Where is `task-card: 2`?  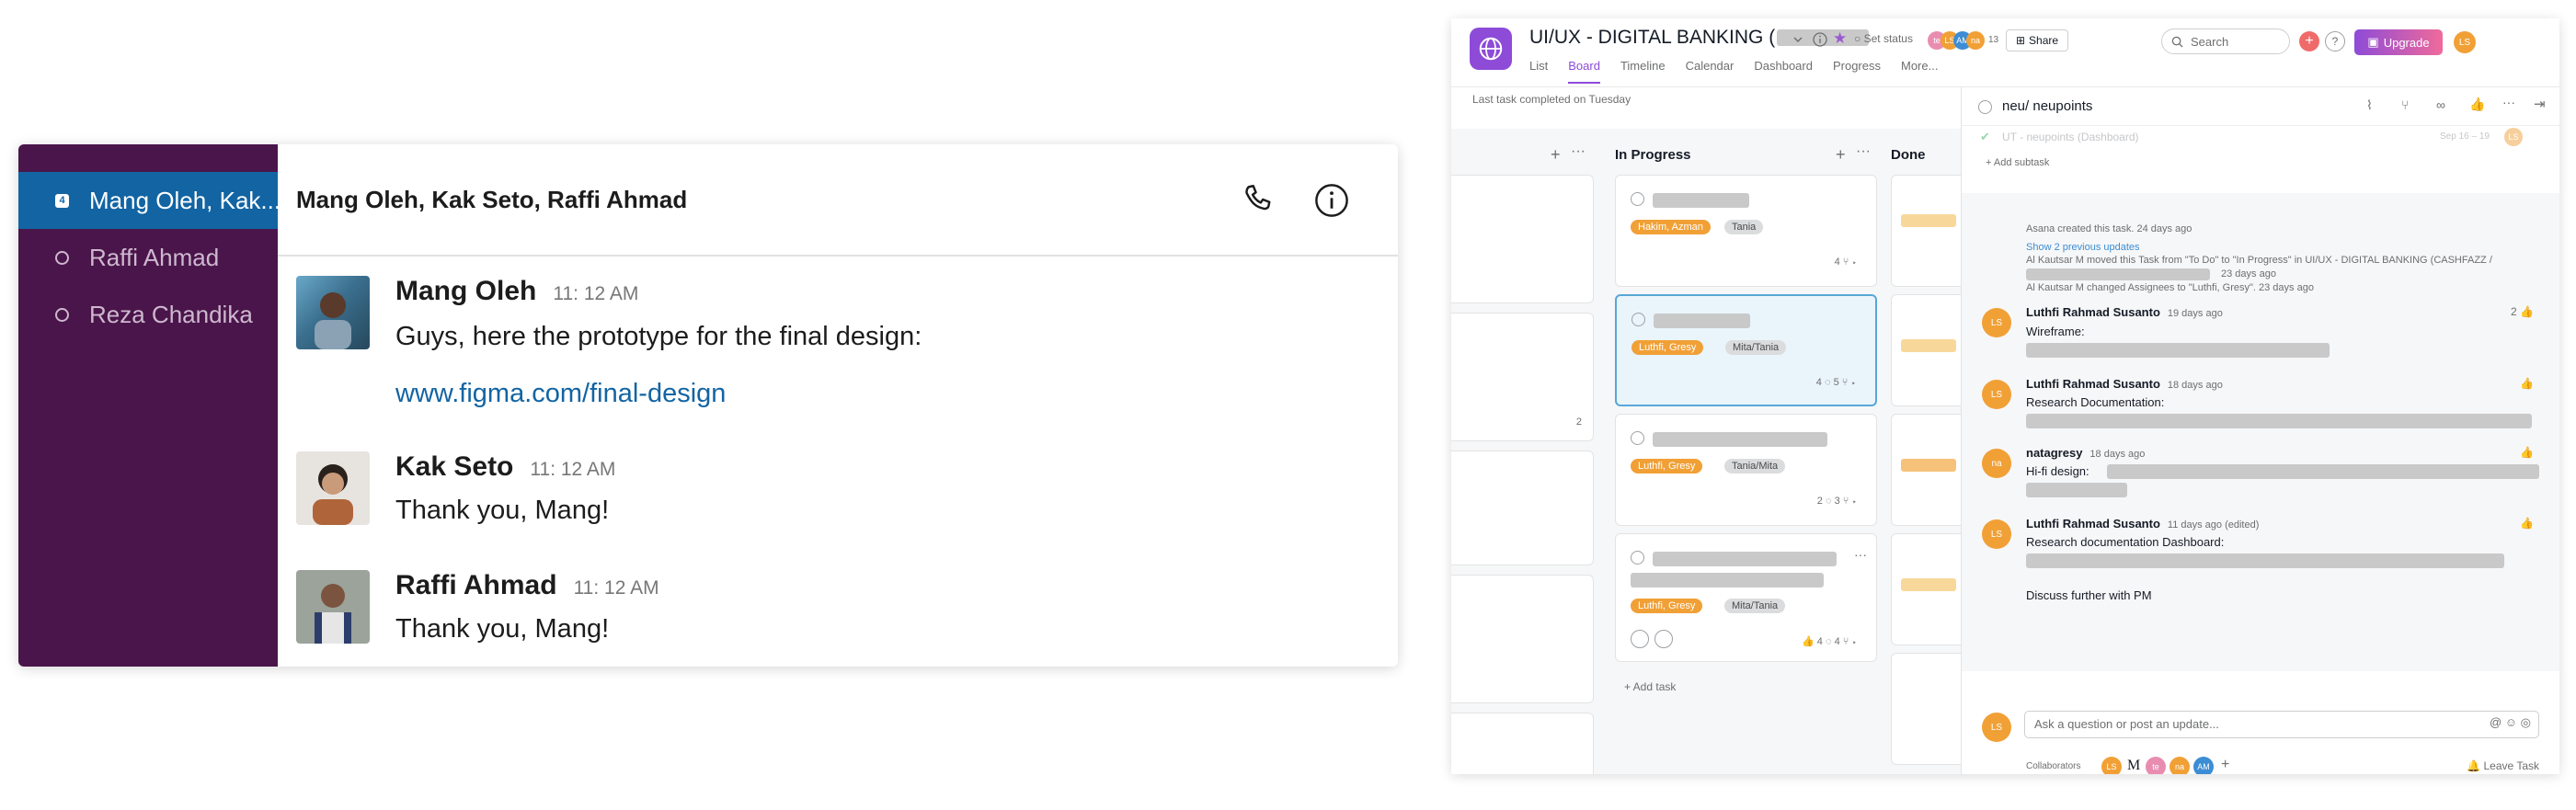
task-card: 2 is located at coordinates (1522, 377).